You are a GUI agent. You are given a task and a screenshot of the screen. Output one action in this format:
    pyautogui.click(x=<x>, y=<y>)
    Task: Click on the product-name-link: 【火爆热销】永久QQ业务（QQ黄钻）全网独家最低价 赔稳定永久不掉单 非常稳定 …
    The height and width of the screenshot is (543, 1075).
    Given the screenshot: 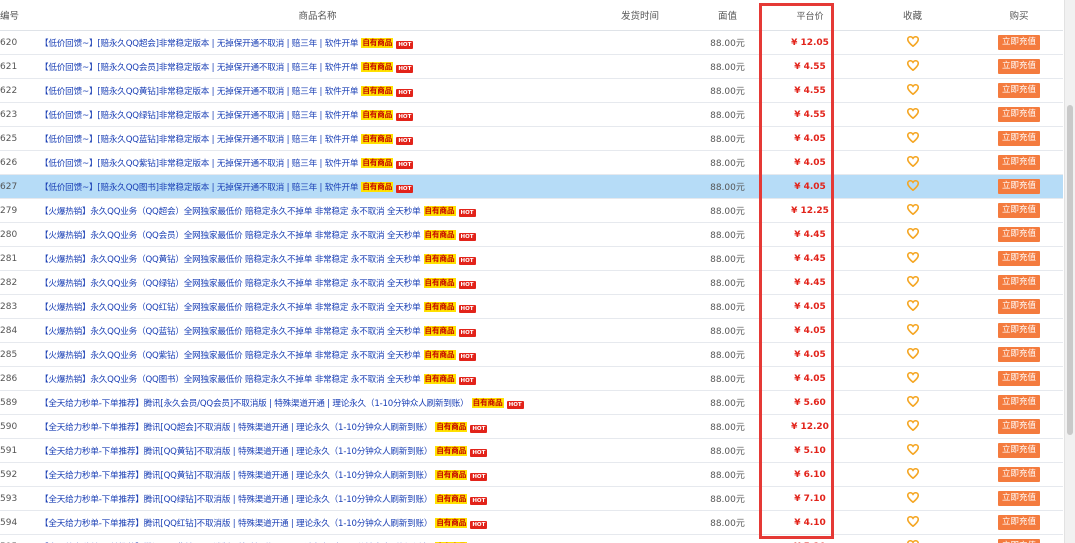 What is the action you would take?
    pyautogui.click(x=230, y=260)
    